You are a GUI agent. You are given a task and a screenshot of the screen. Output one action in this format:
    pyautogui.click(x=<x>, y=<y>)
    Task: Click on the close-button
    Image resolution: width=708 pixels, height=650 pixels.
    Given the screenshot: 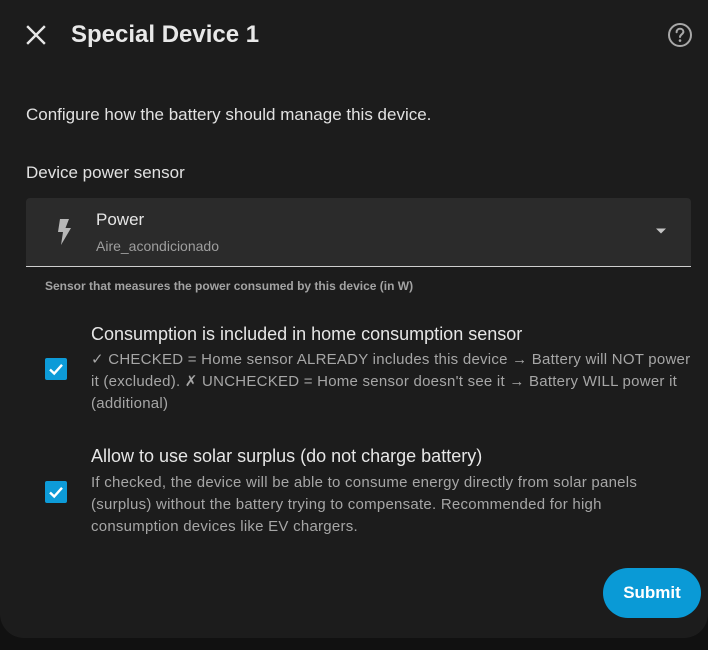 What is the action you would take?
    pyautogui.click(x=36, y=35)
    